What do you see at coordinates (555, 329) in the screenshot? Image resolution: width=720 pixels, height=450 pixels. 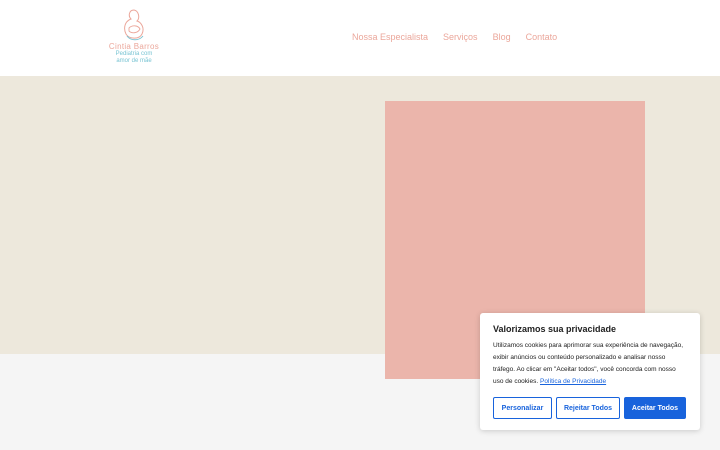 I see `cookie-title: Valorizamos sua privacidade` at bounding box center [555, 329].